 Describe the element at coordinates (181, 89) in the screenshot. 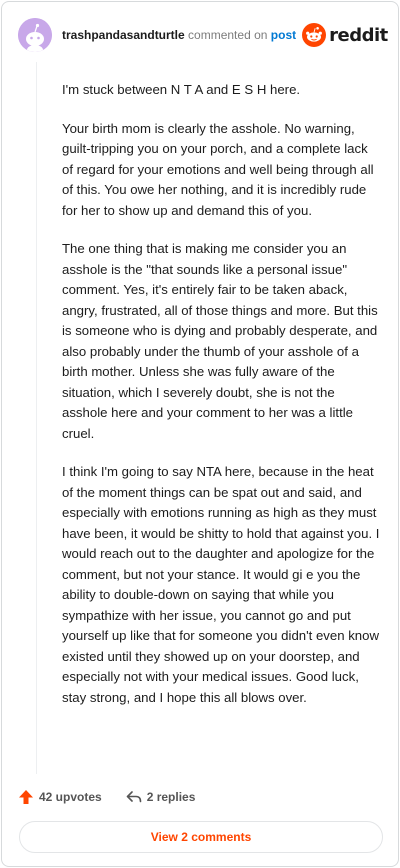

I see `comment-paragraph: I'm stuck between N T A and E S H here.` at that location.